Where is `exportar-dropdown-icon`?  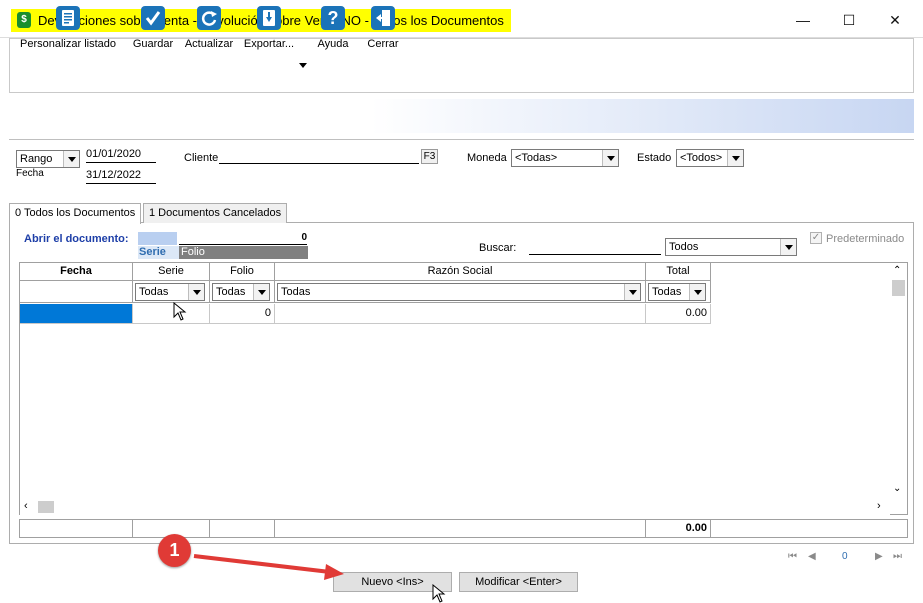
exportar-dropdown-icon is located at coordinates (303, 65).